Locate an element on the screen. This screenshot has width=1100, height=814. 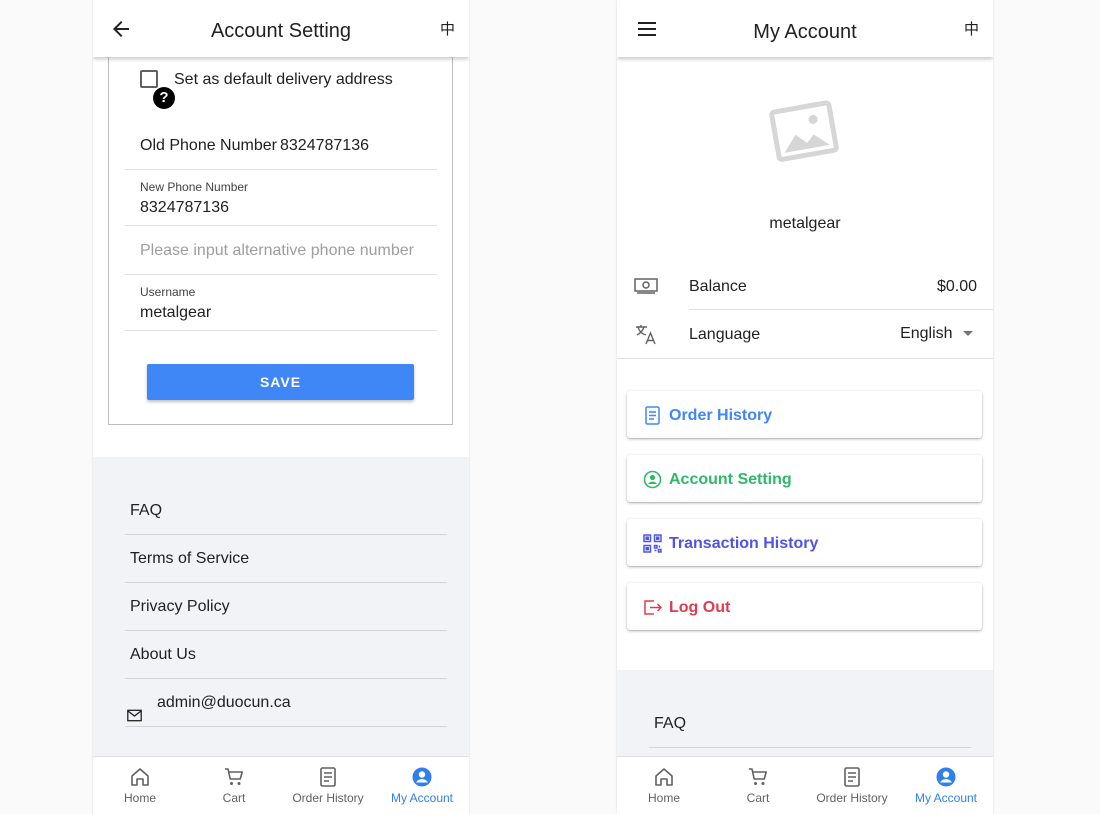
divider is located at coordinates (805, 358).